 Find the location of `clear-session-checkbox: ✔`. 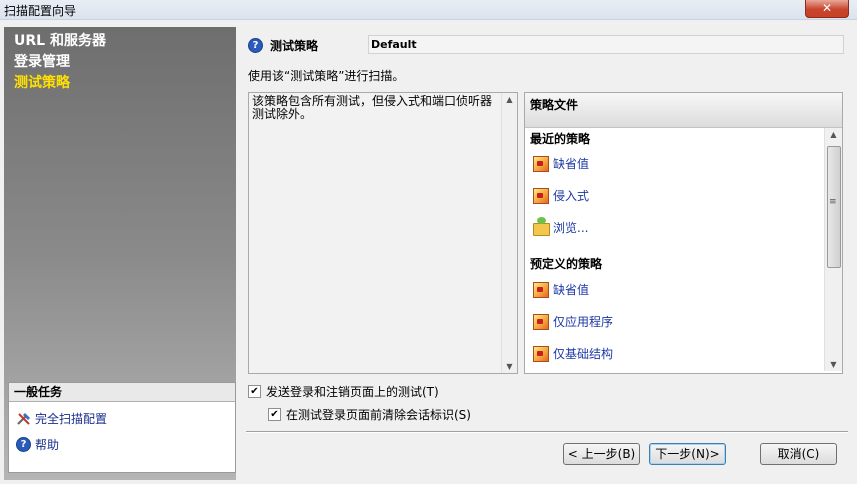

clear-session-checkbox: ✔ is located at coordinates (274, 414).